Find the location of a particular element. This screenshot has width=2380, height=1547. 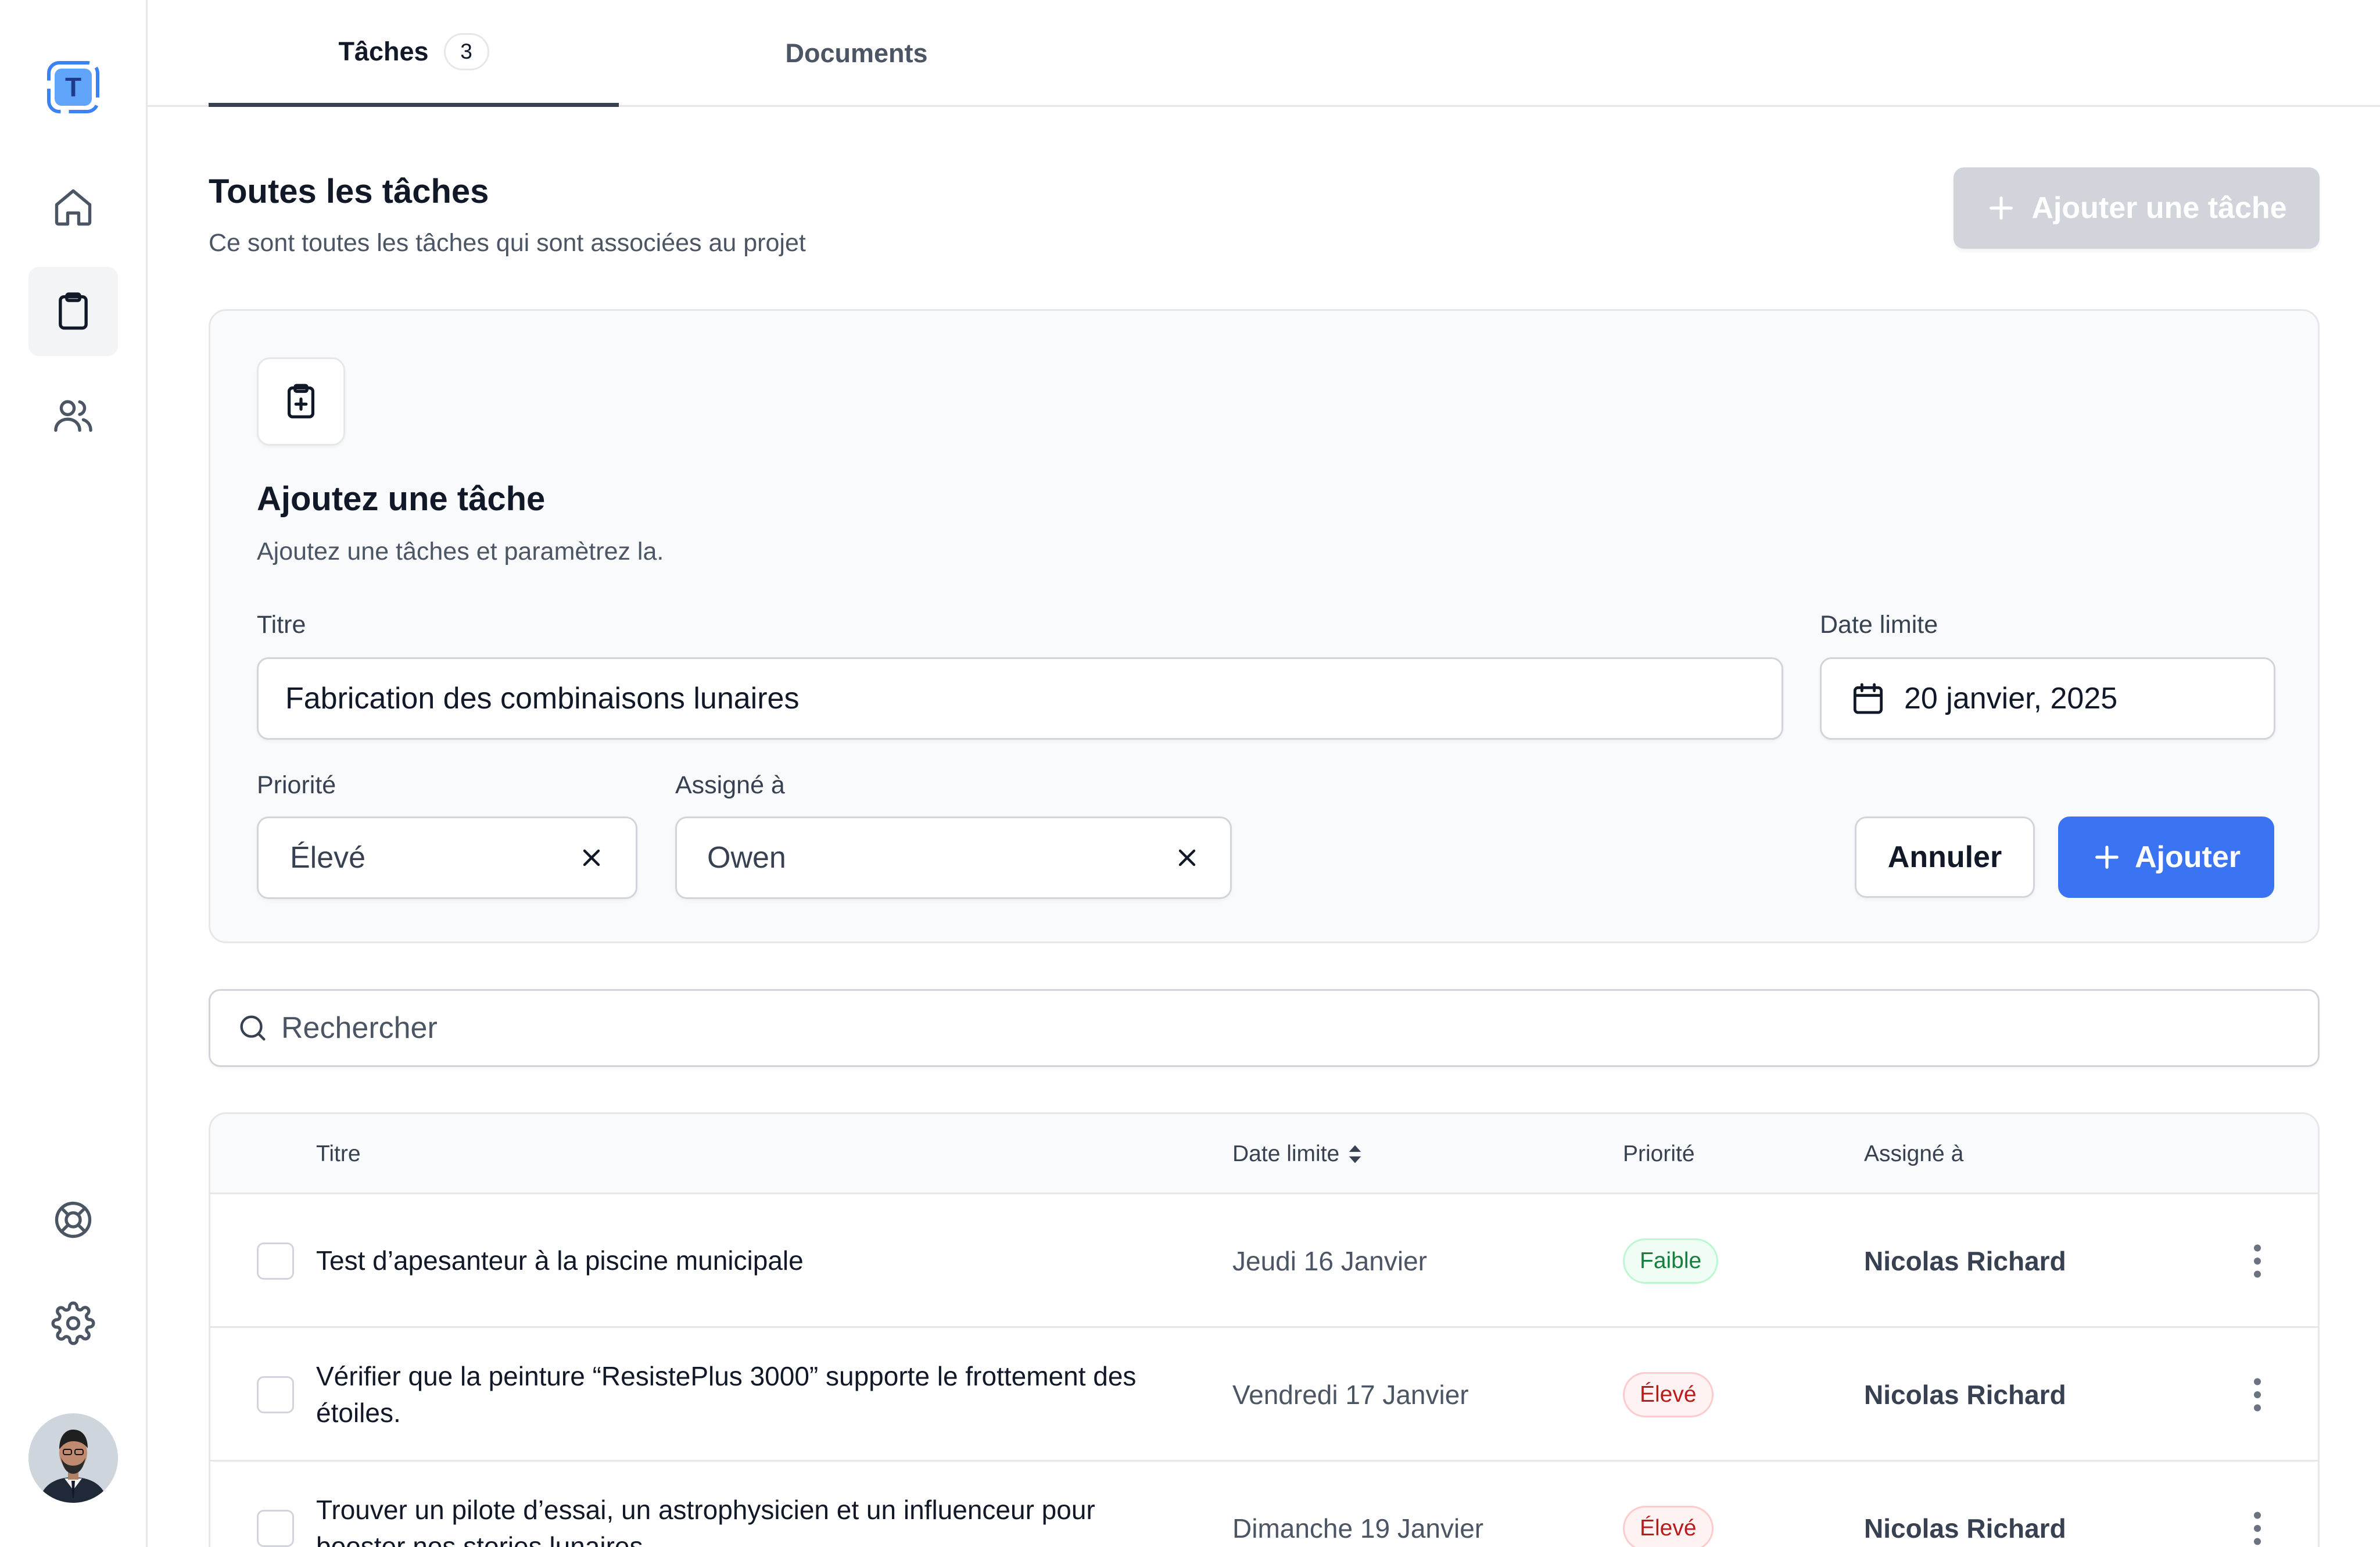

date-picker: 20 janvier, 2025 is located at coordinates (2048, 698).